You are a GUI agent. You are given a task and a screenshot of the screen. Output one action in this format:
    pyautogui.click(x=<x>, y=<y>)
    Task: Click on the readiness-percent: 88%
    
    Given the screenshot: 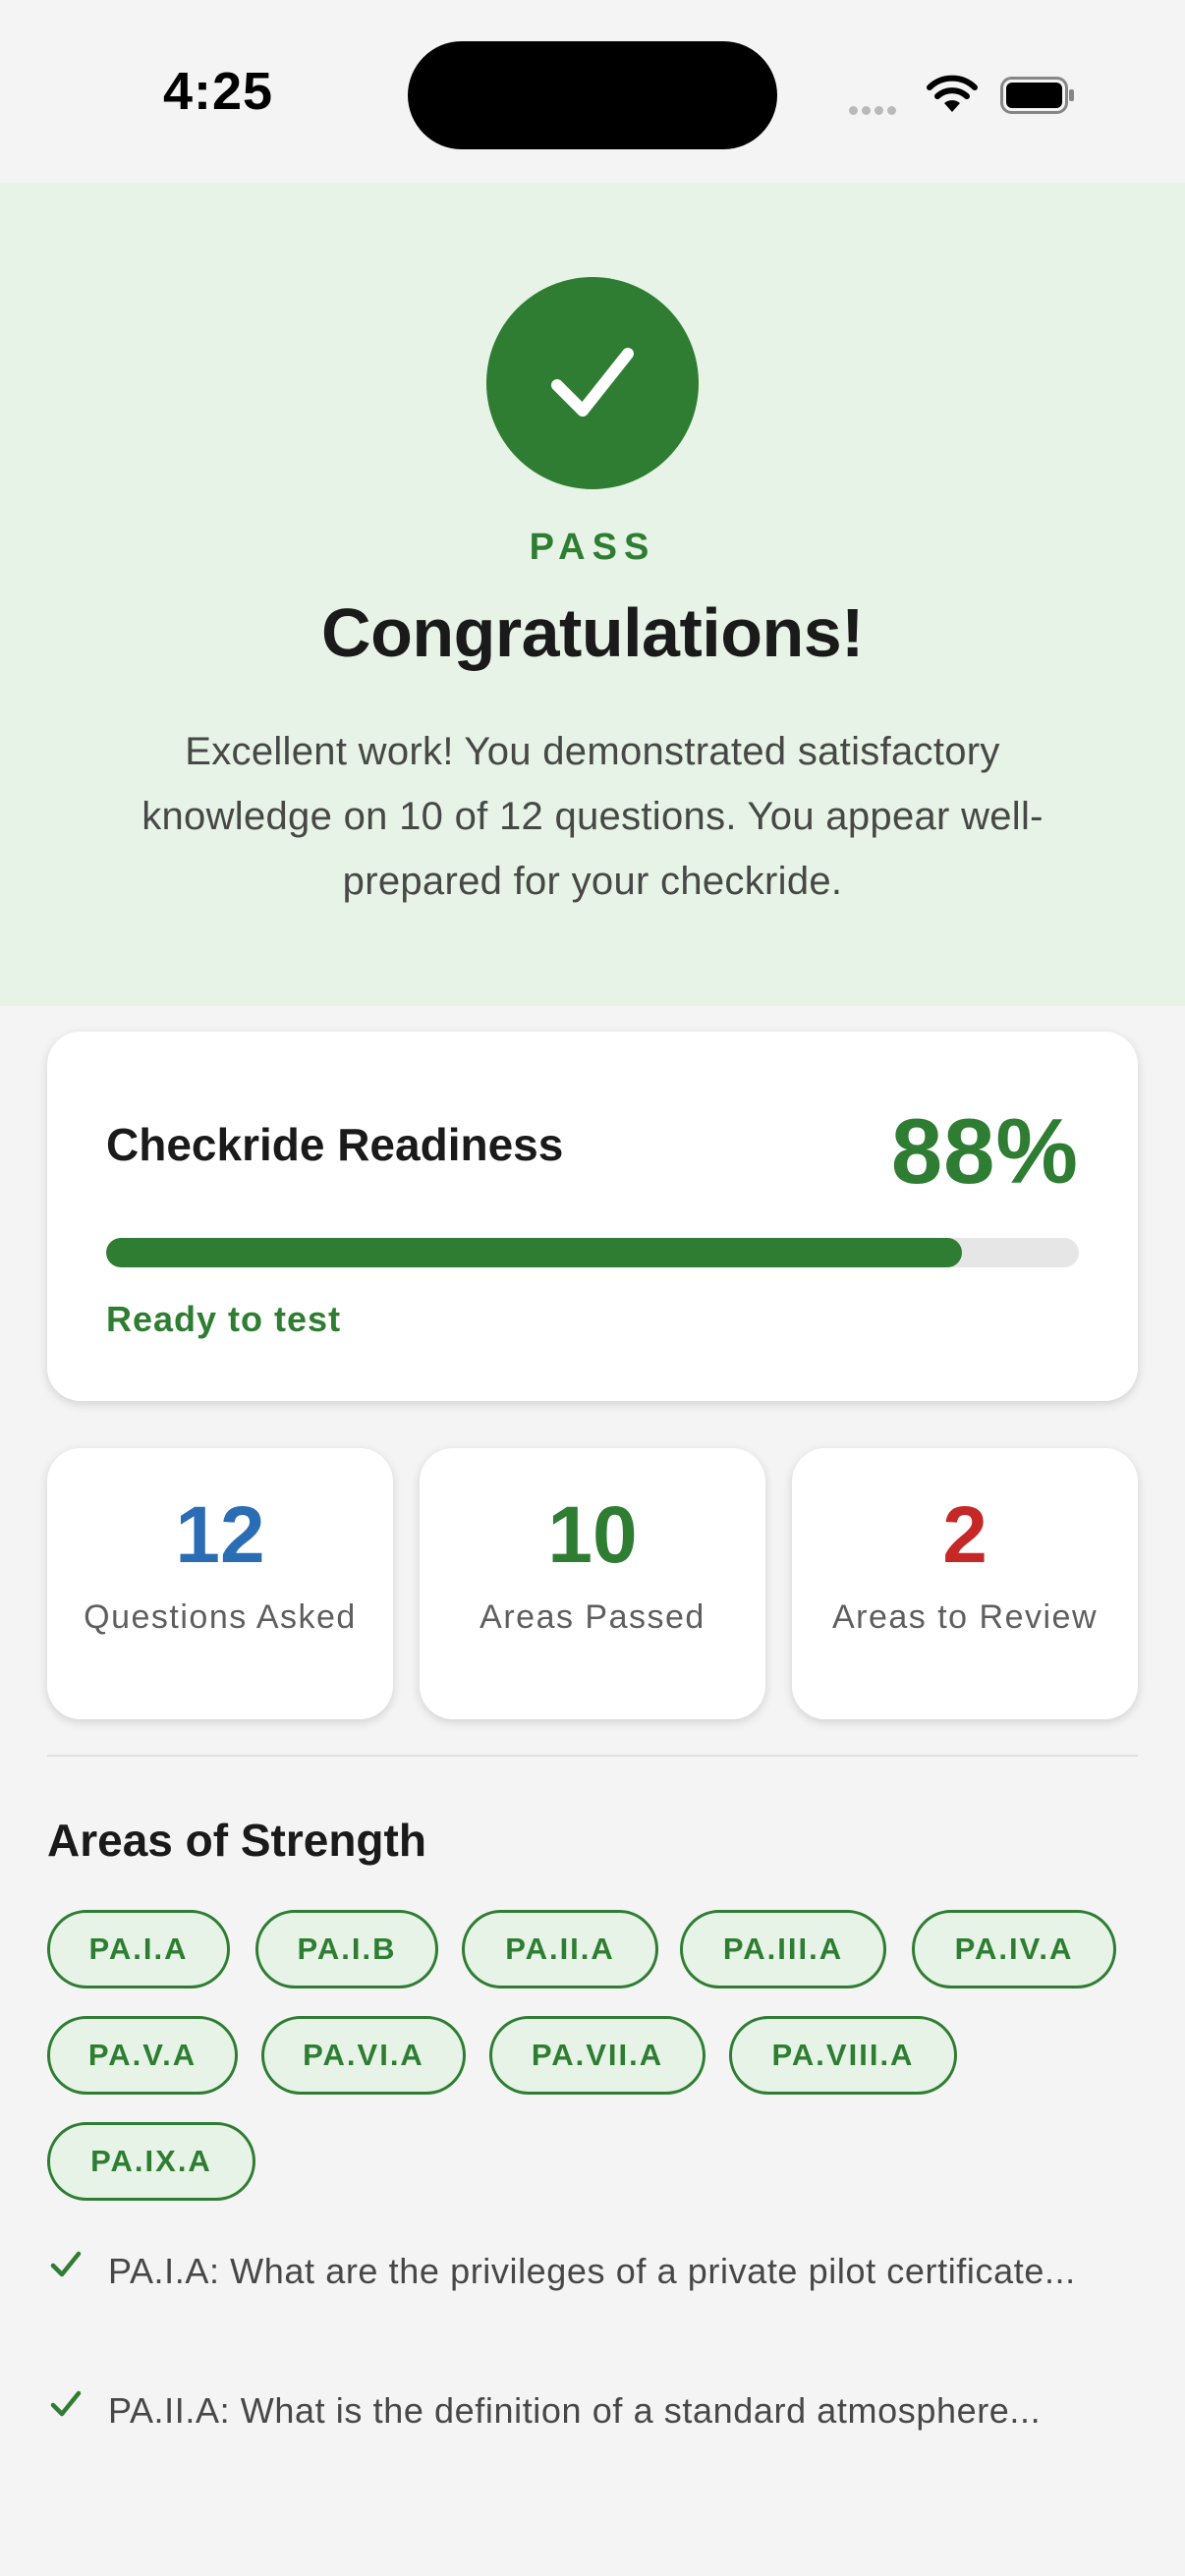 What is the action you would take?
    pyautogui.click(x=985, y=1151)
    